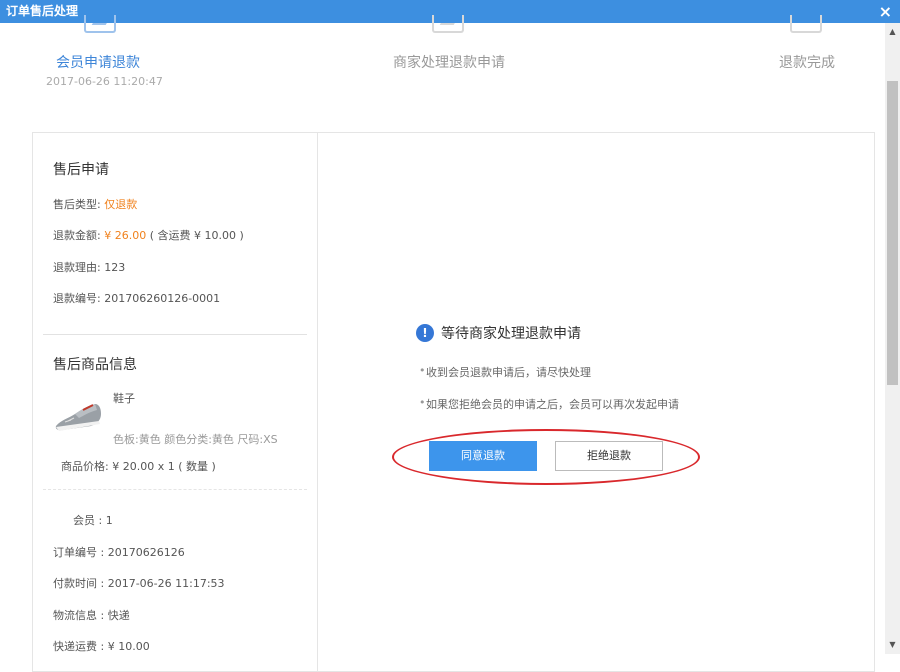 The image size is (900, 672). What do you see at coordinates (125, 235) in the screenshot?
I see `amount-value: ¥ 26.00` at bounding box center [125, 235].